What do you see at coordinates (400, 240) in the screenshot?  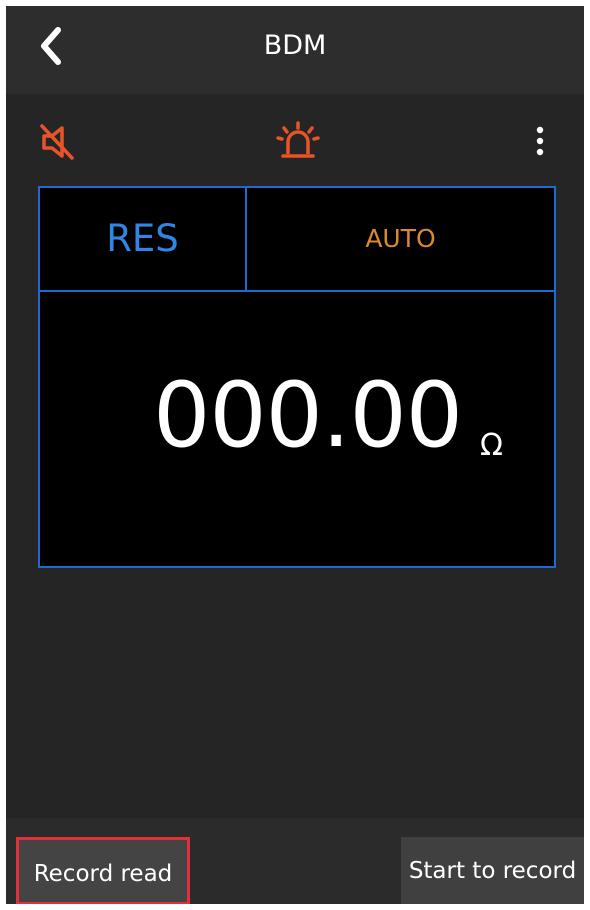 I see `range-mode: AUTO` at bounding box center [400, 240].